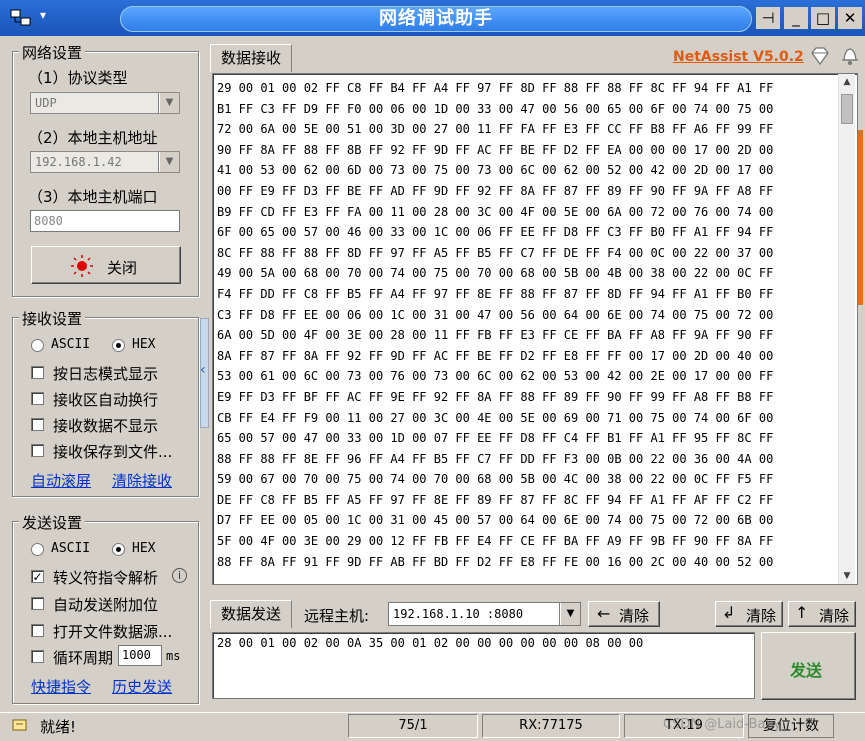 This screenshot has height=741, width=865. Describe the element at coordinates (144, 548) in the screenshot. I see `send-hex-label: HEX` at that location.